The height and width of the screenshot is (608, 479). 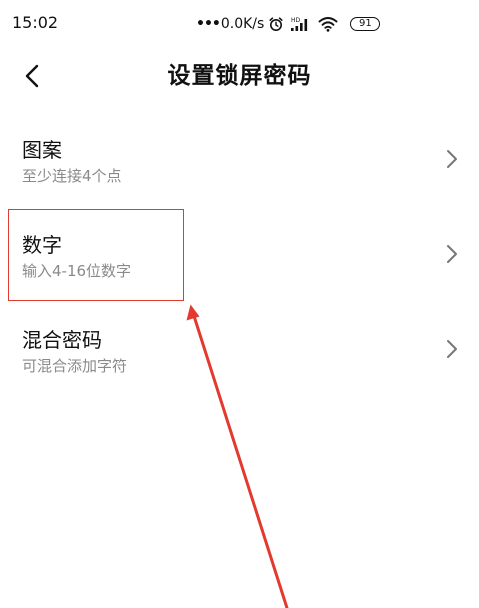 I want to click on battery-icon: 91, so click(x=365, y=24).